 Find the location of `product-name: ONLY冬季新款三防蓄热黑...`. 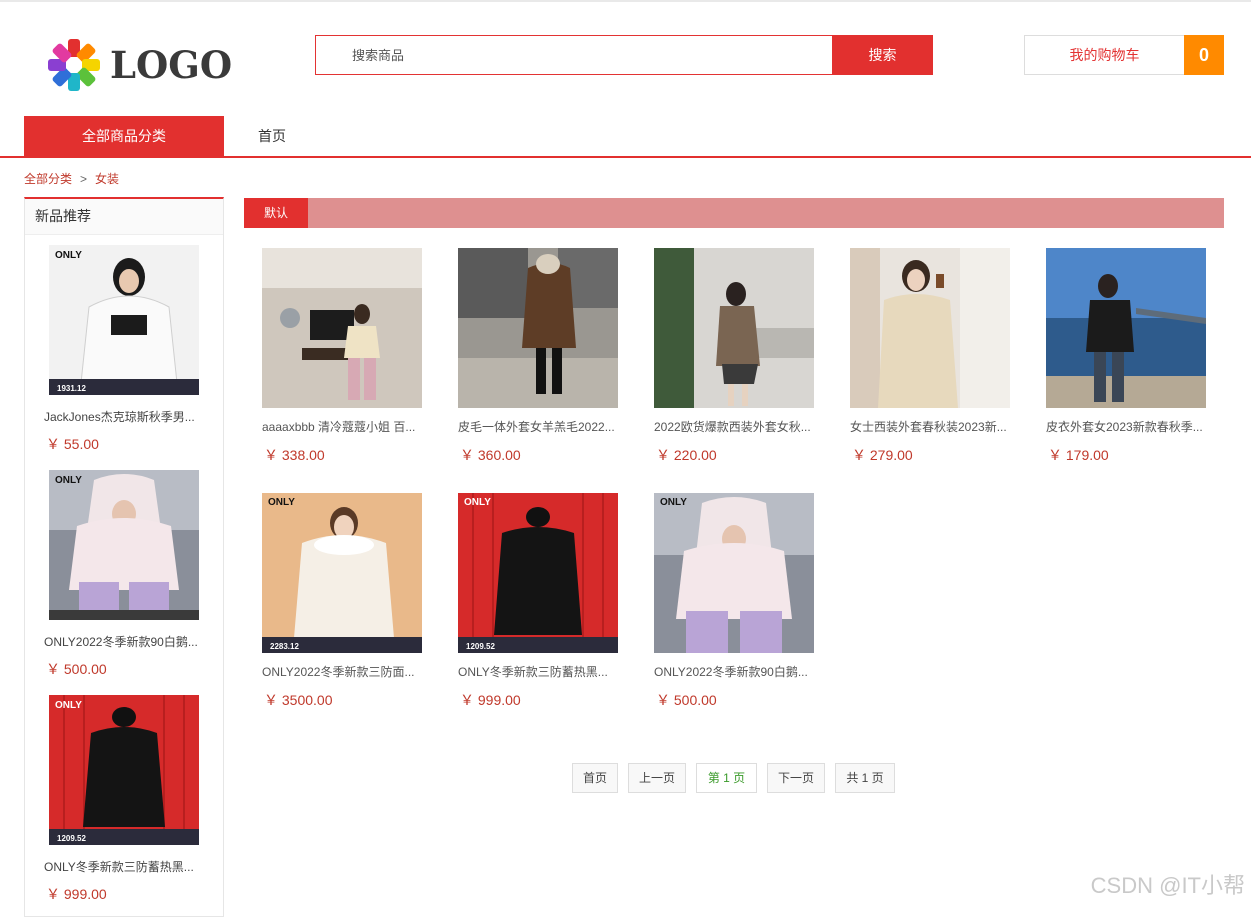

product-name: ONLY冬季新款三防蓄热黑... is located at coordinates (539, 671).